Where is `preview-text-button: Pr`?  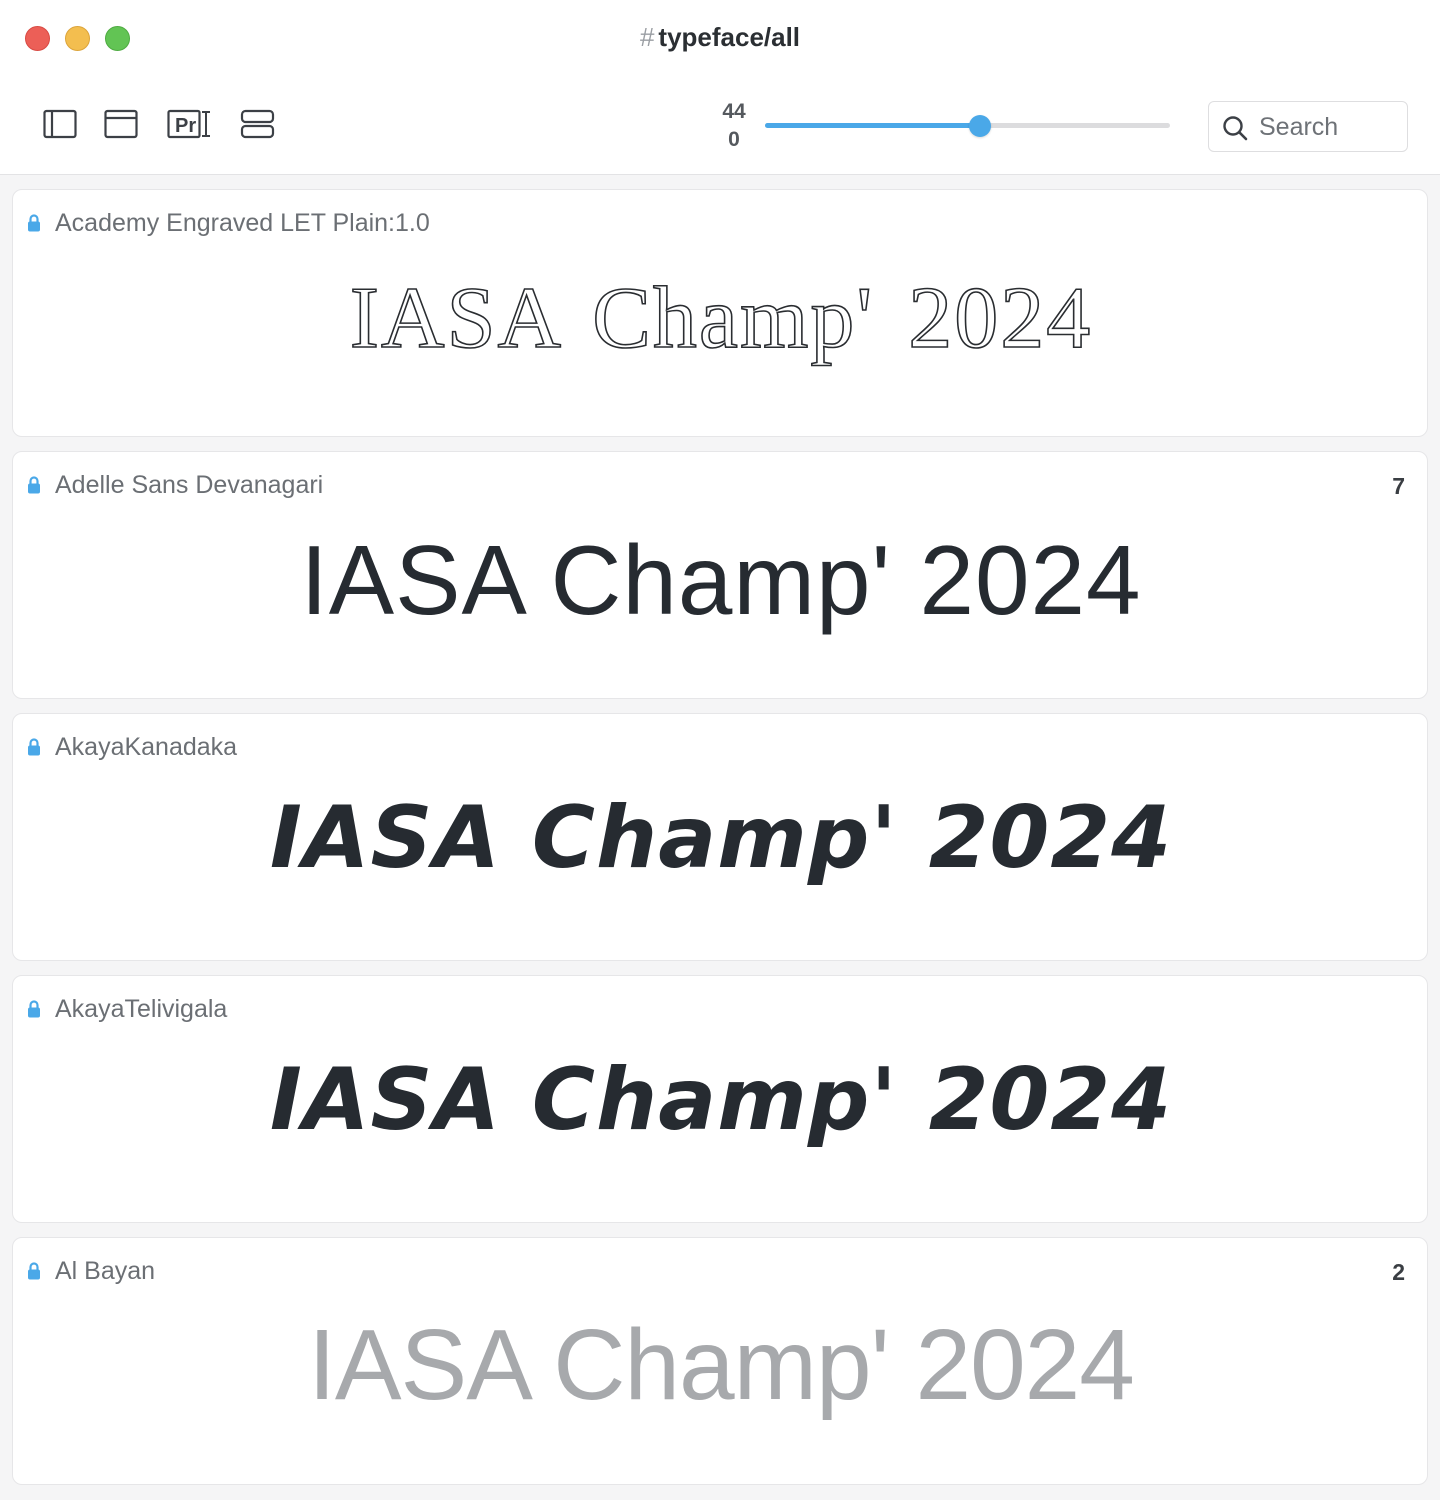
preview-text-button: Pr is located at coordinates (190, 124).